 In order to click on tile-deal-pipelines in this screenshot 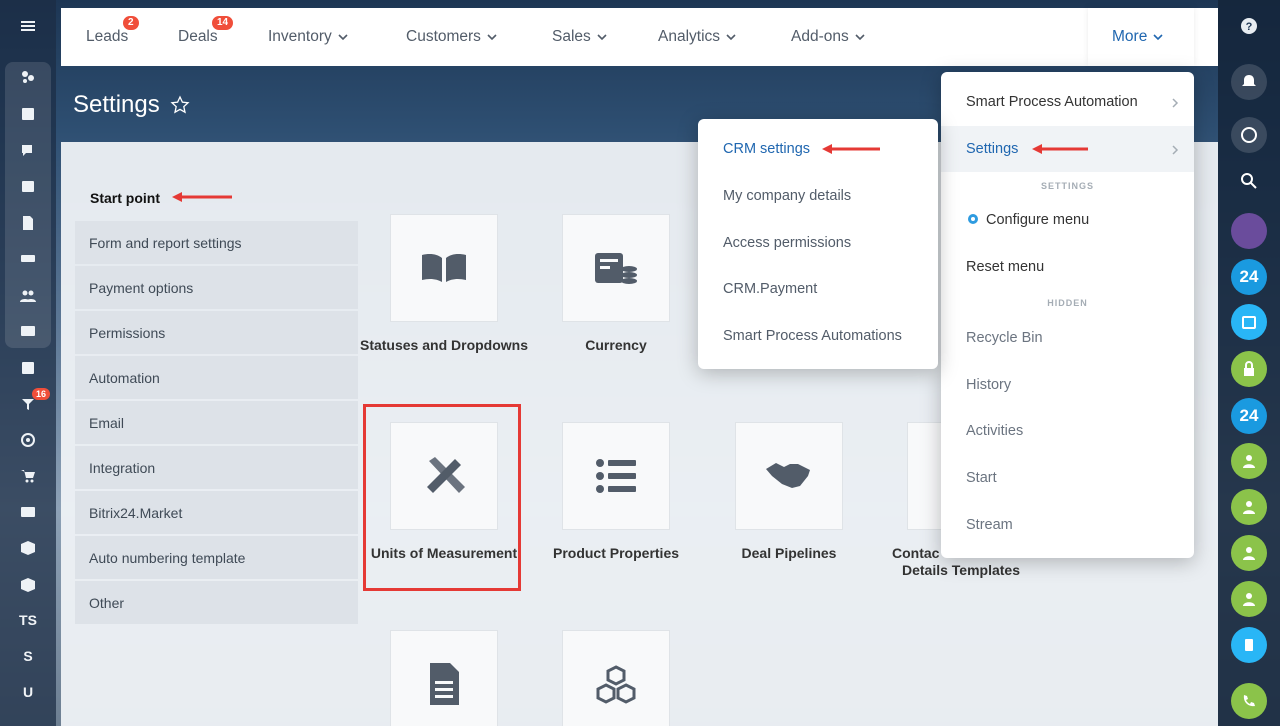, I will do `click(789, 476)`.